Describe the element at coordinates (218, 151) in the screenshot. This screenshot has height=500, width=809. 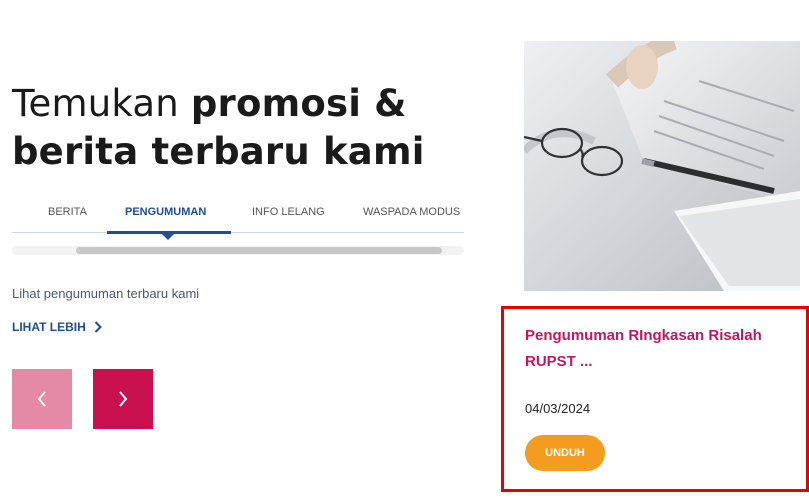
I see `headline-line2: berita terbaru kami` at that location.